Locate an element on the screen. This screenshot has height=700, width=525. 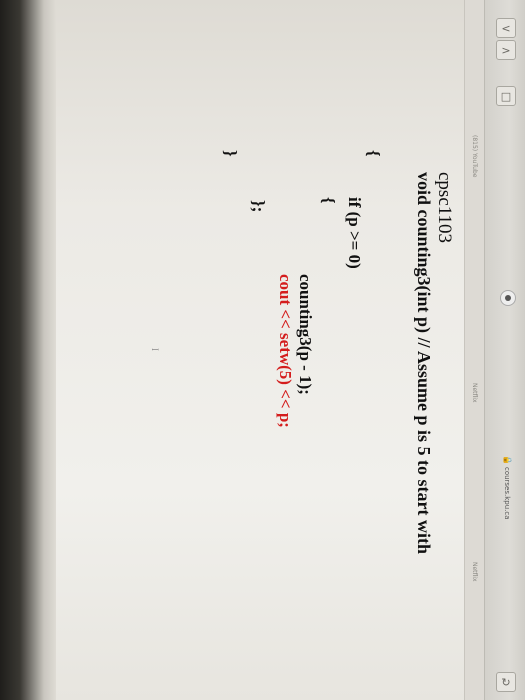
sidebar-button: □ is located at coordinates (506, 96).